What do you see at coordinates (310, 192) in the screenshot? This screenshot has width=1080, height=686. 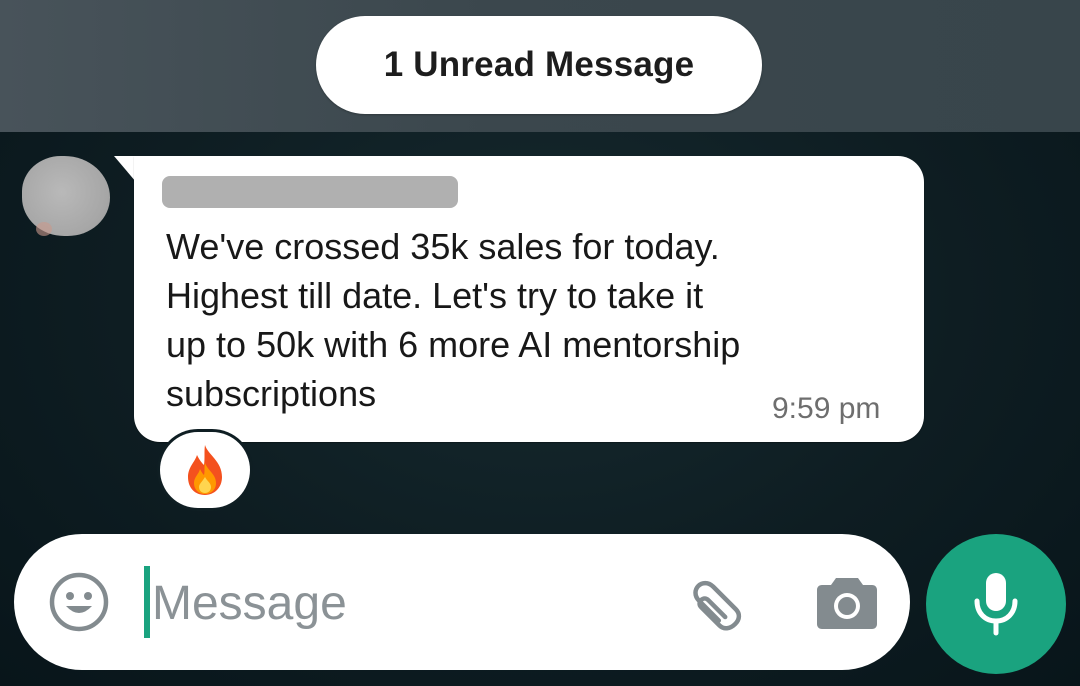 I see `sender-name-redacted` at bounding box center [310, 192].